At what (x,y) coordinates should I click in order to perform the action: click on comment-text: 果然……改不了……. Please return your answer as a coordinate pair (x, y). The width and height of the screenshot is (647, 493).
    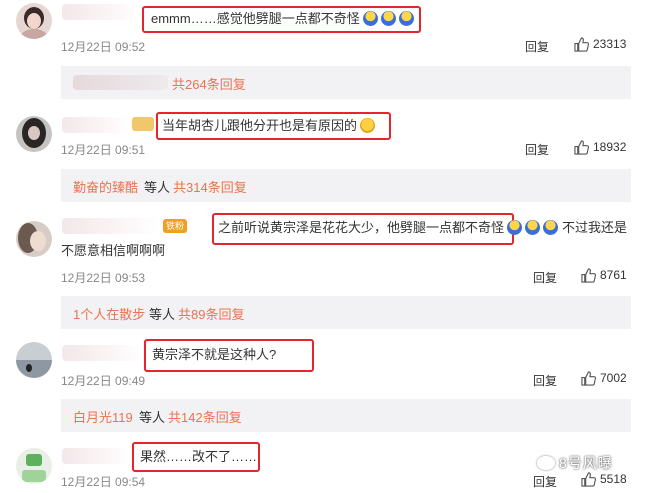
    Looking at the image, I should click on (198, 457).